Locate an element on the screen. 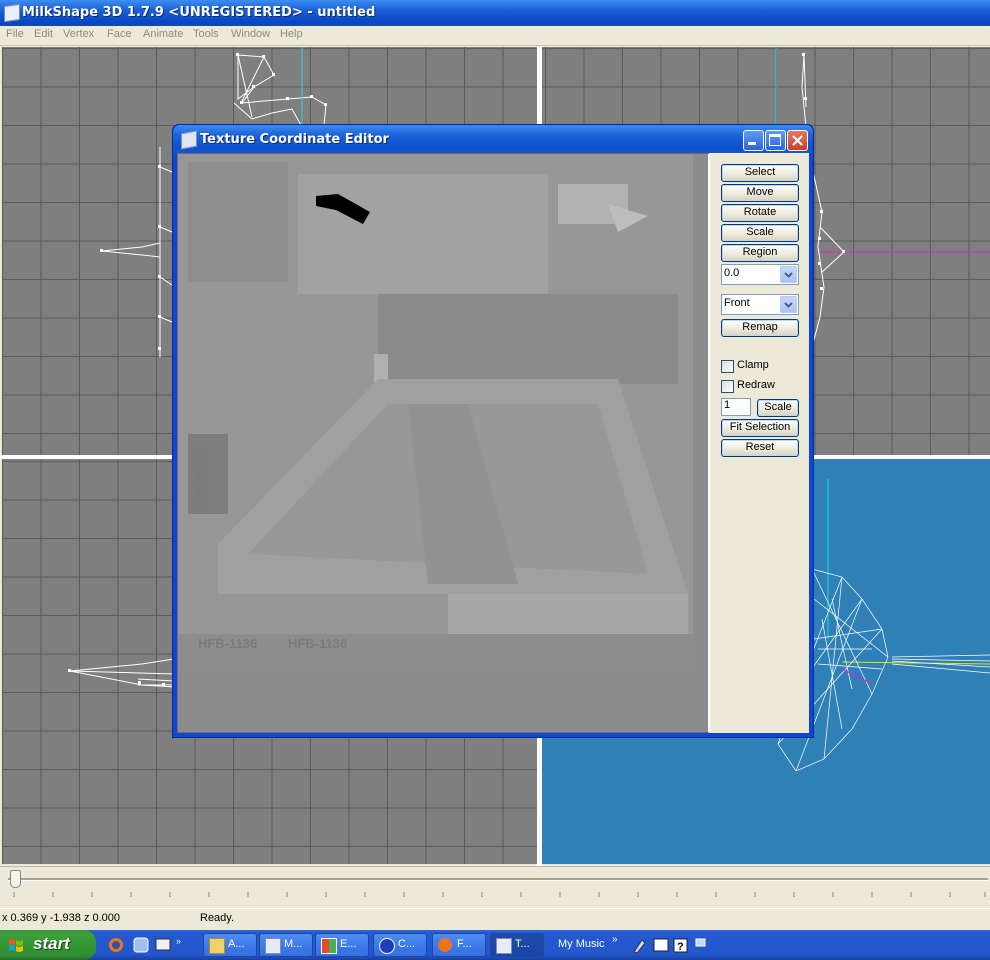 This screenshot has height=960, width=990. minimize-icon is located at coordinates (752, 143).